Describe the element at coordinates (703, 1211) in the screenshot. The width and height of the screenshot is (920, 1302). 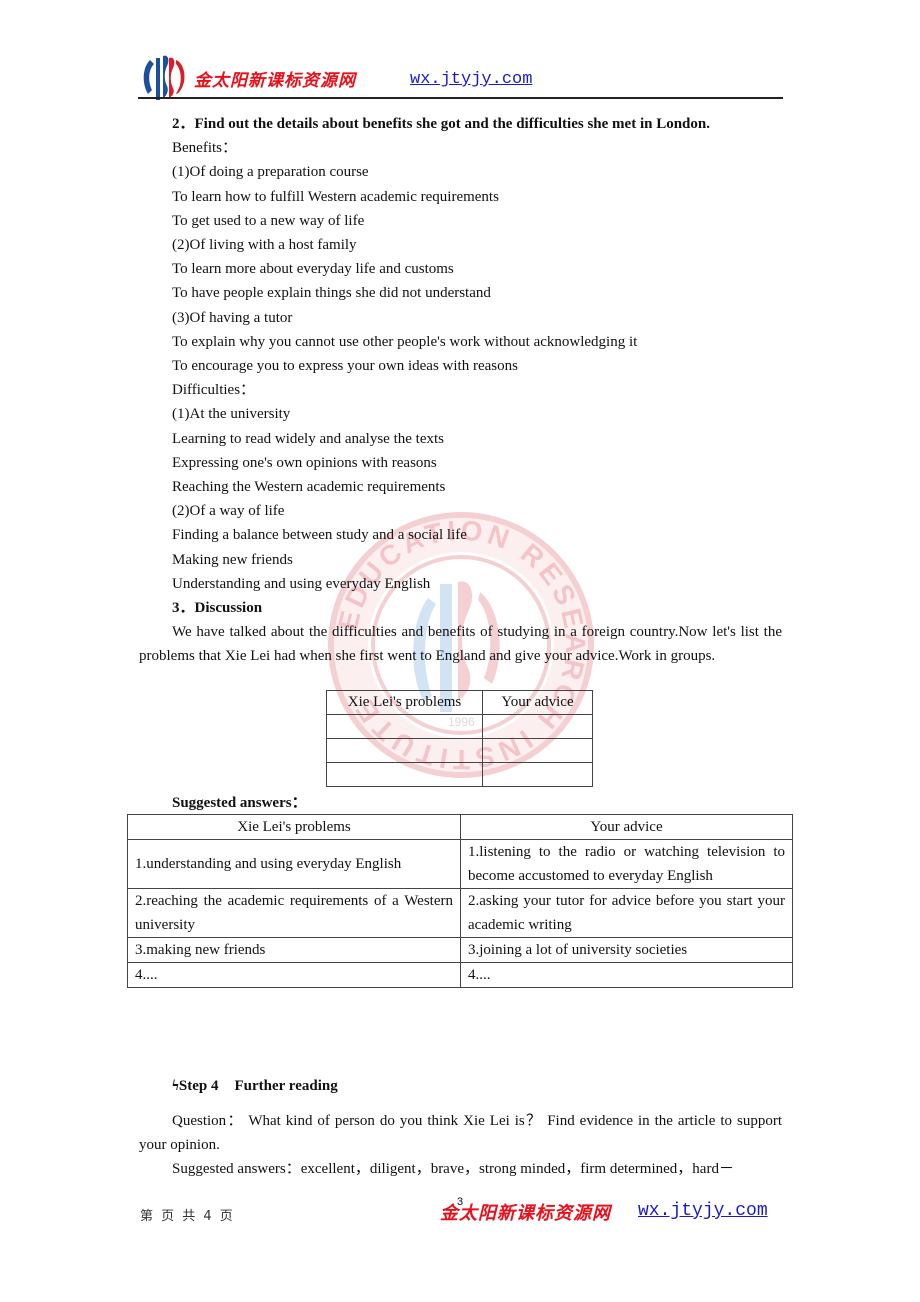
I see `footer-url-link: wx.jtyjy.com` at that location.